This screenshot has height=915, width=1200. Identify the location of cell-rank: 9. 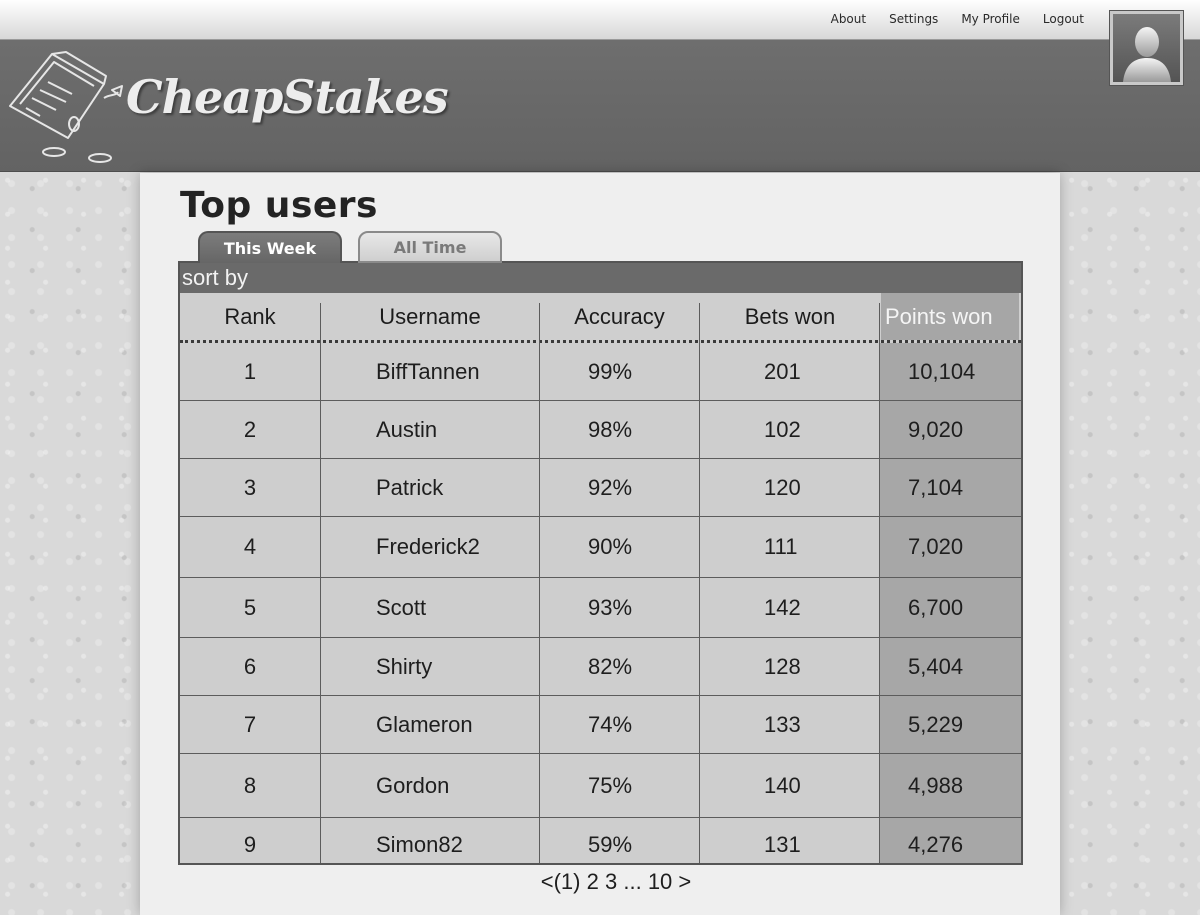
(250, 844).